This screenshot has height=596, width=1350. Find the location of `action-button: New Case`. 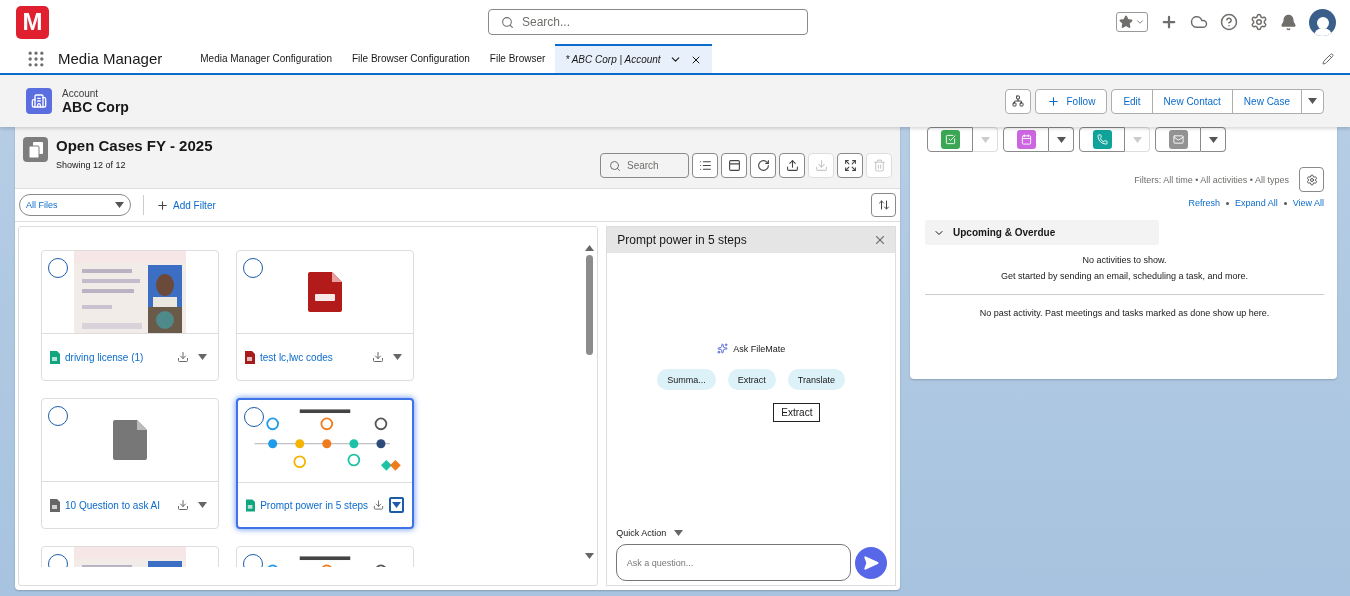

action-button: New Case is located at coordinates (1266, 101).